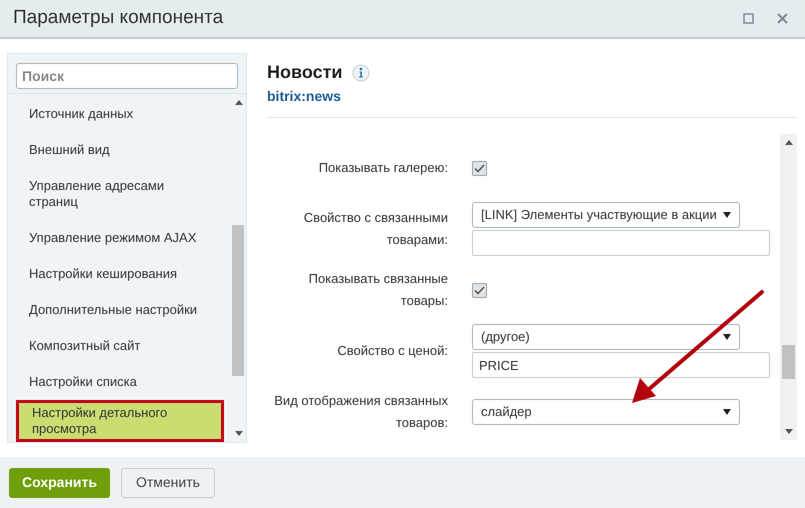 This screenshot has width=805, height=508. Describe the element at coordinates (120, 194) in the screenshot. I see `sidebar-item: Управление адресами страниц` at that location.